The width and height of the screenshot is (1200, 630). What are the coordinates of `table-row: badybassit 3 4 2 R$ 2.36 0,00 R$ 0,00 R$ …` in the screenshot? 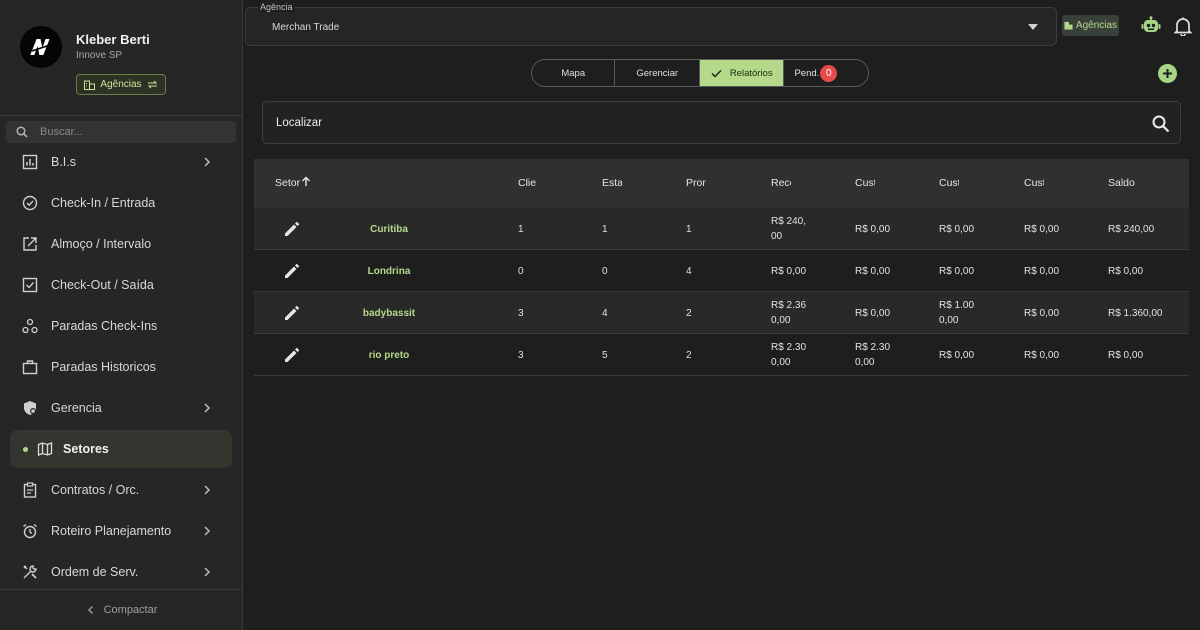 It's located at (721, 313).